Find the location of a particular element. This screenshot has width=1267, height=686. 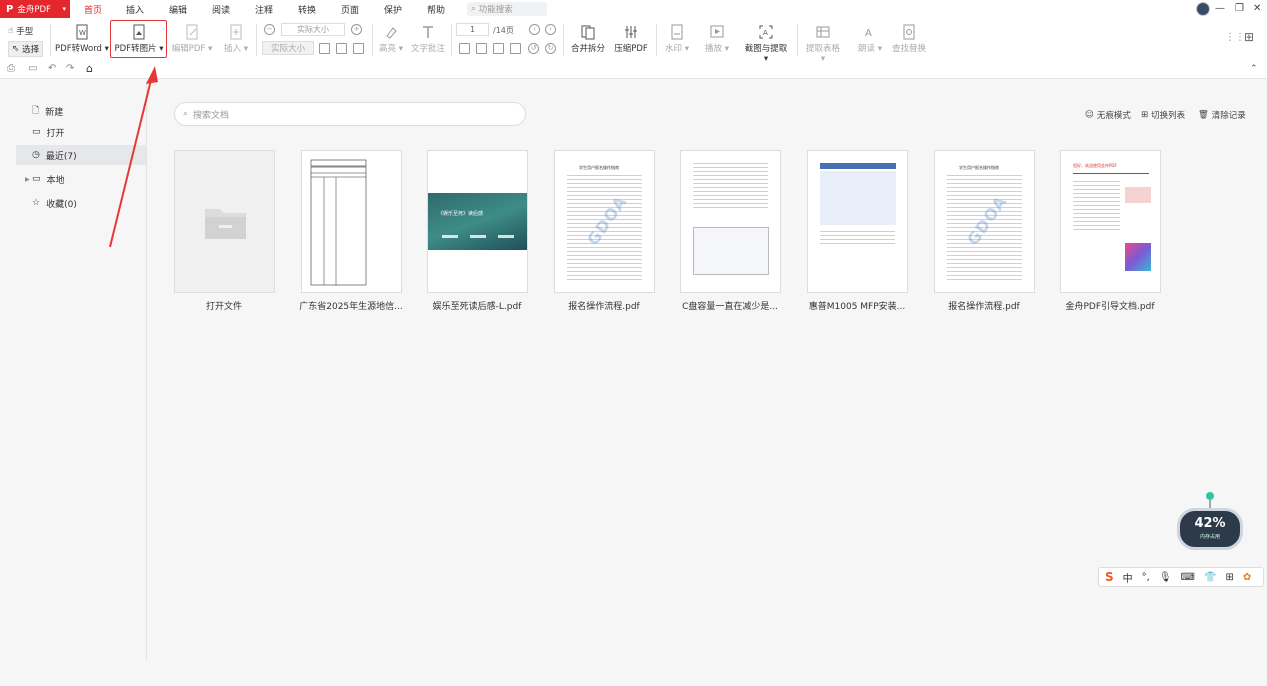

memory-widget: 42% 内存占用 is located at coordinates (1209, 525).